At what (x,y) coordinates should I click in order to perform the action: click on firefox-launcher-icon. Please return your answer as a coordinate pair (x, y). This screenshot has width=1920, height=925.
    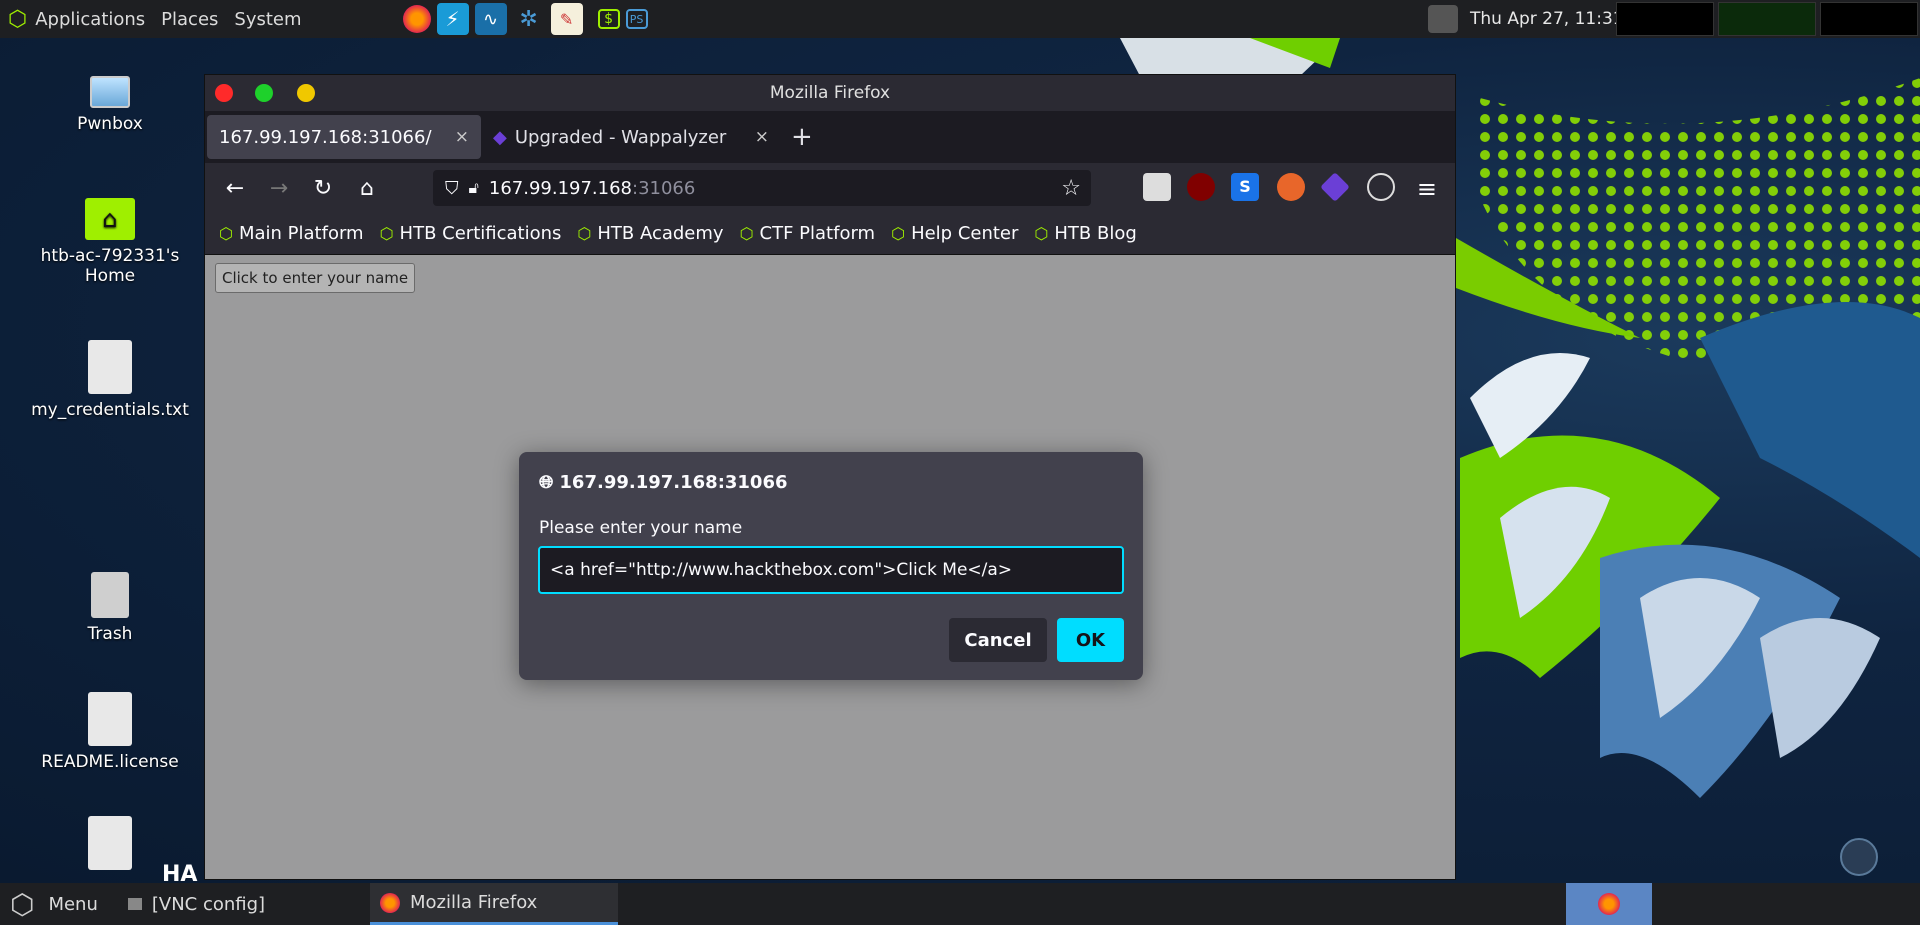
    Looking at the image, I should click on (416, 19).